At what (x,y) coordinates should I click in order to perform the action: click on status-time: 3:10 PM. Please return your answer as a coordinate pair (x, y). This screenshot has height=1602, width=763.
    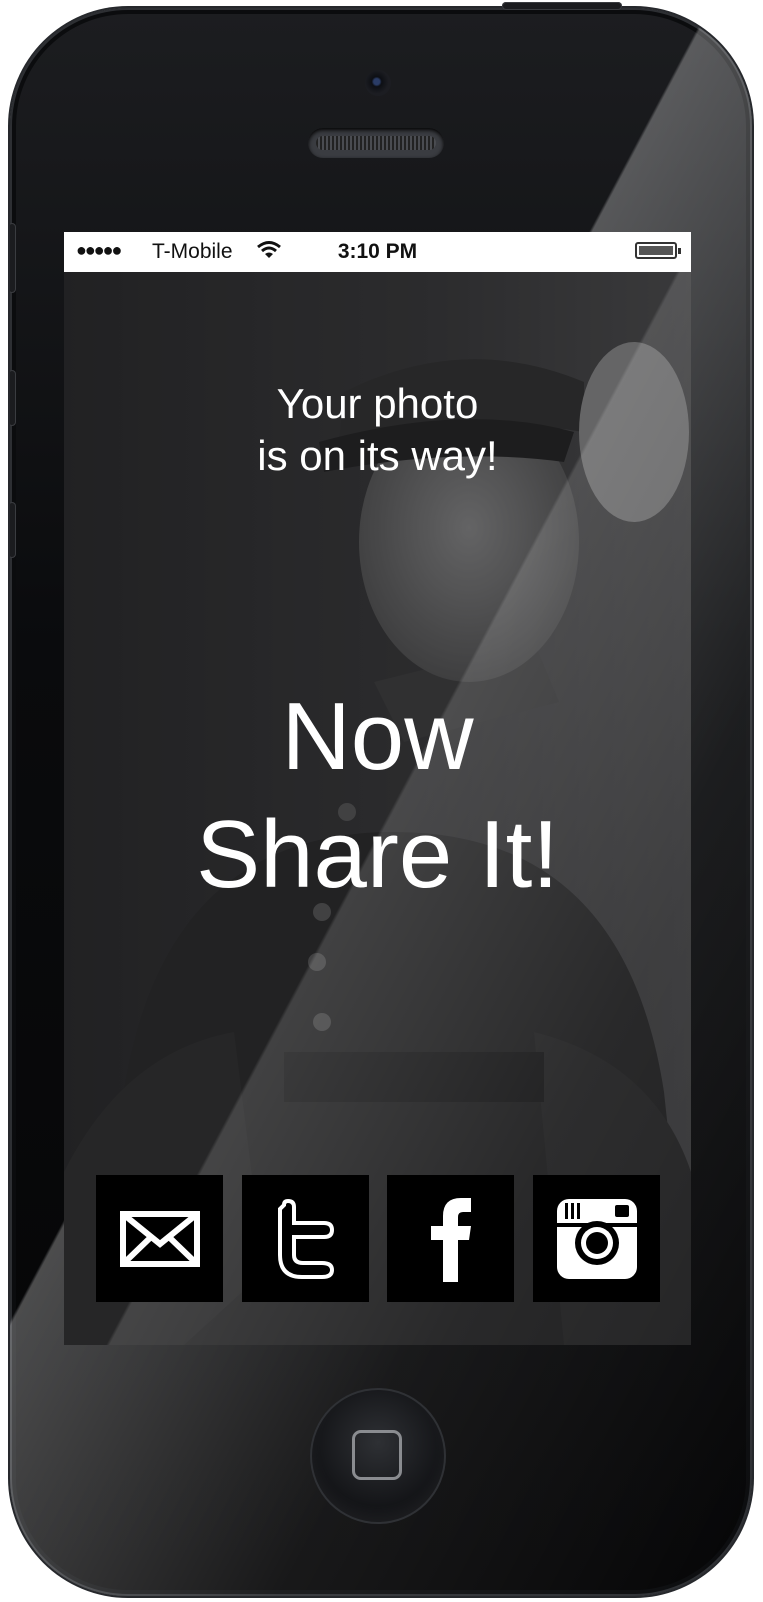
    Looking at the image, I should click on (377, 251).